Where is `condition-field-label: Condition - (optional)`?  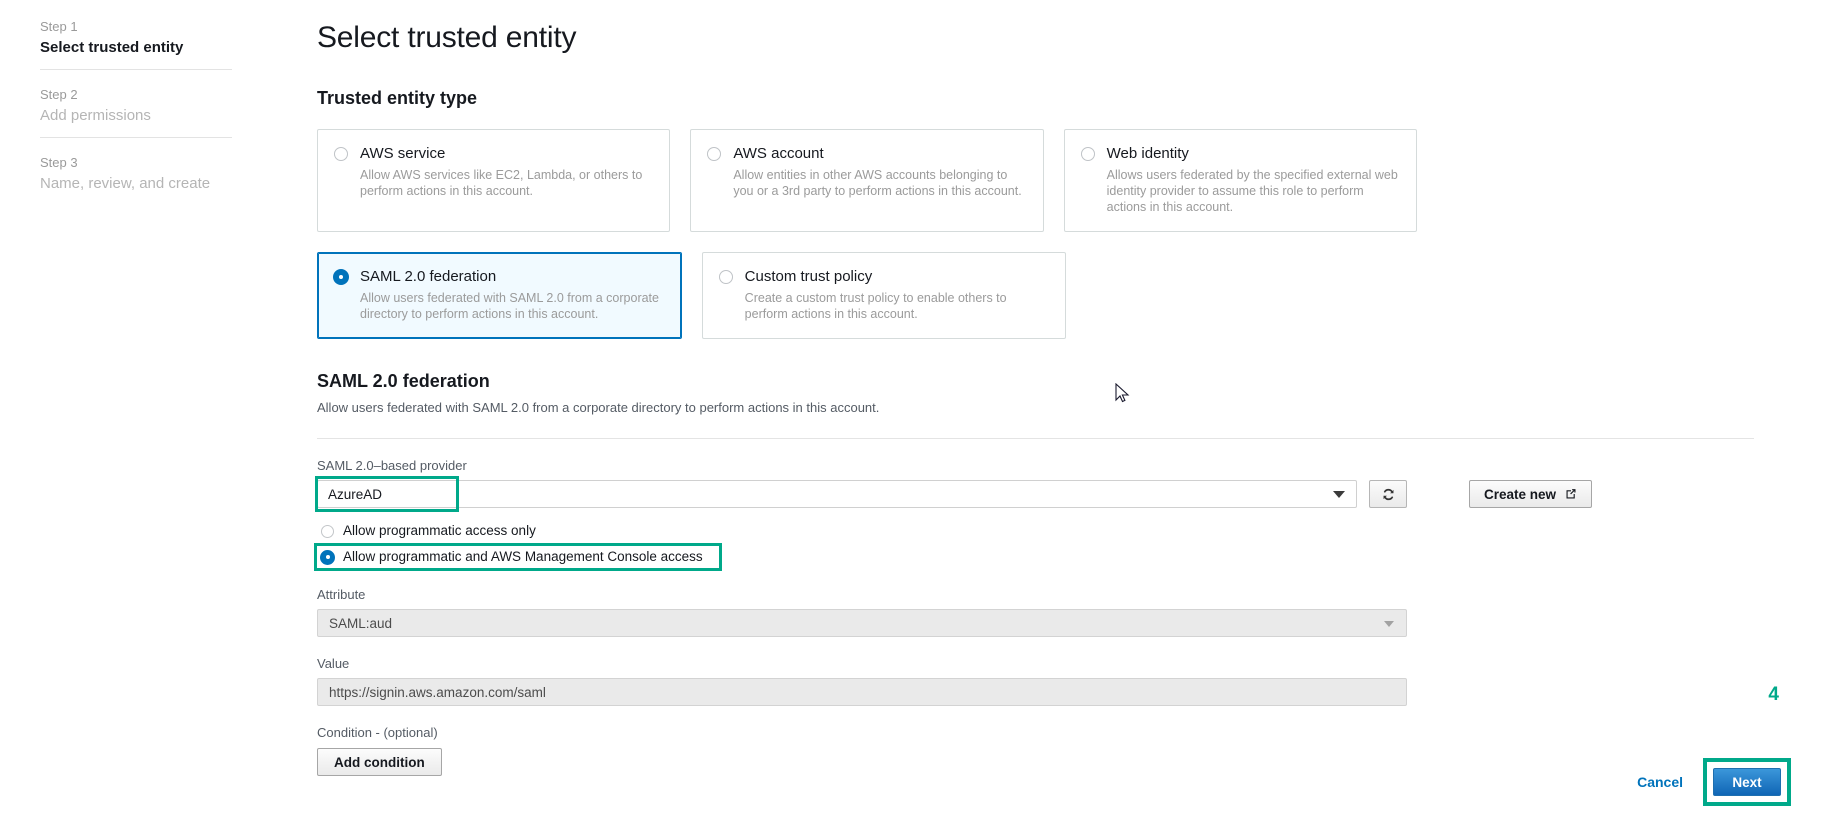 condition-field-label: Condition - (optional) is located at coordinates (377, 732).